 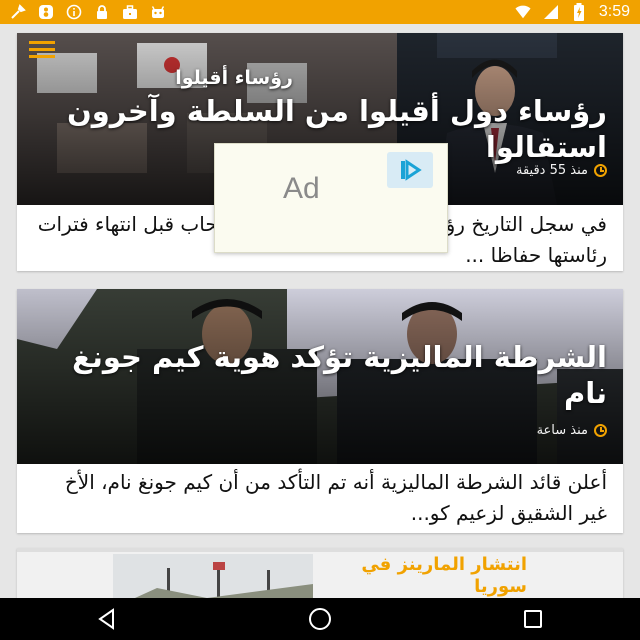 I want to click on ad-banner: Ad, so click(x=331, y=198).